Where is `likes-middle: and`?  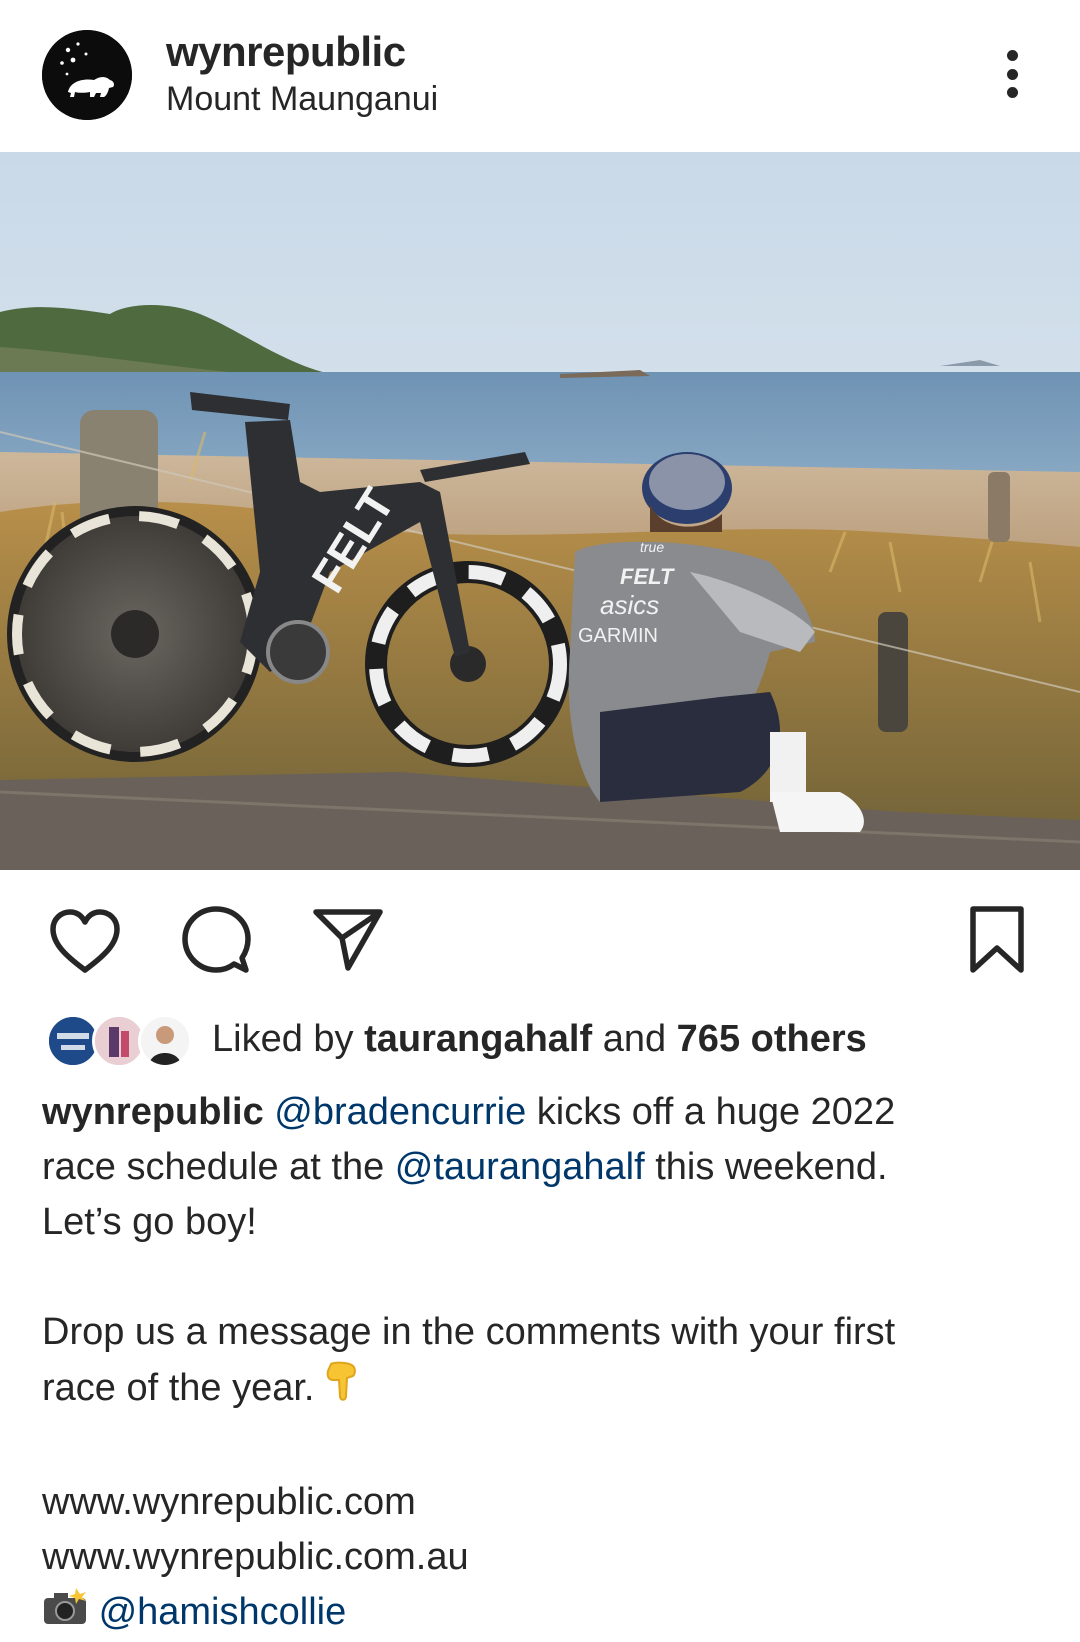
likes-middle: and is located at coordinates (634, 1039).